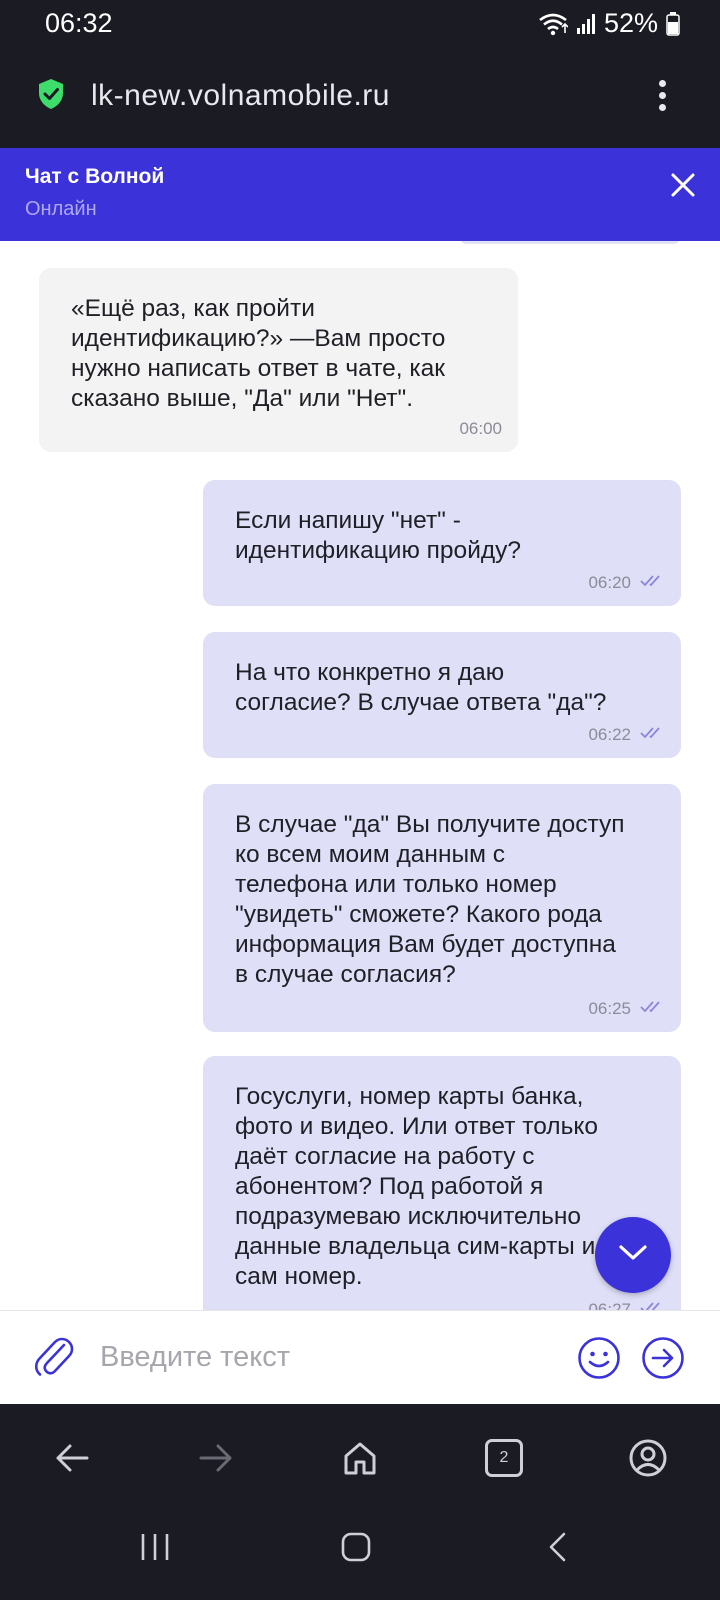 The height and width of the screenshot is (1600, 720). What do you see at coordinates (61, 209) in the screenshot?
I see `chat-status: Онлайн` at bounding box center [61, 209].